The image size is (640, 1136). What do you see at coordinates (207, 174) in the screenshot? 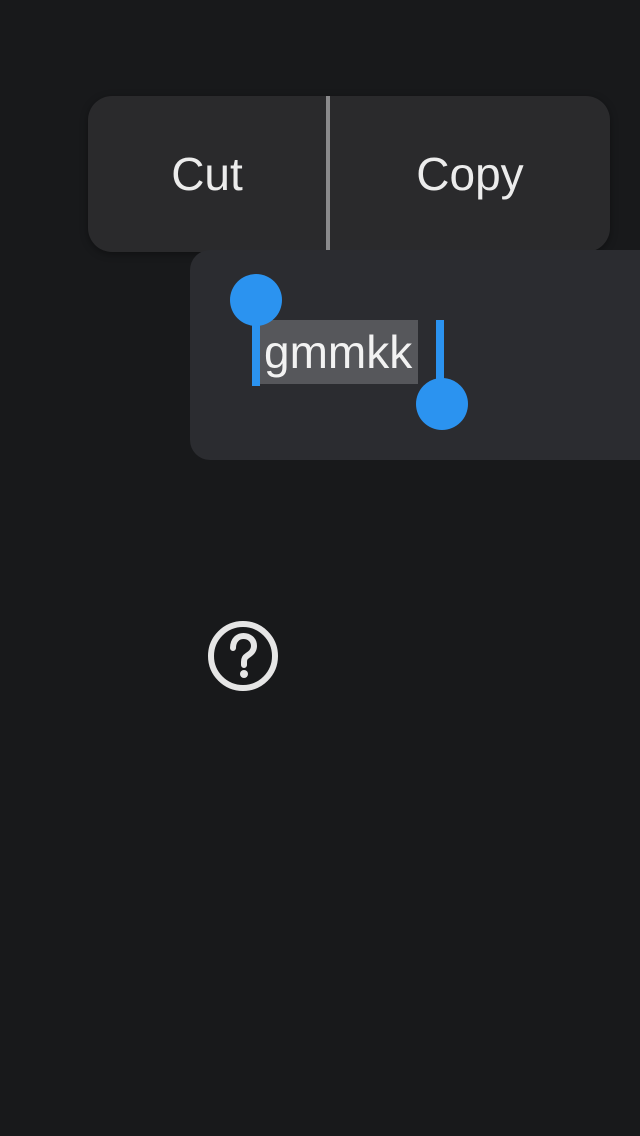
I see `cut-button: Cut` at bounding box center [207, 174].